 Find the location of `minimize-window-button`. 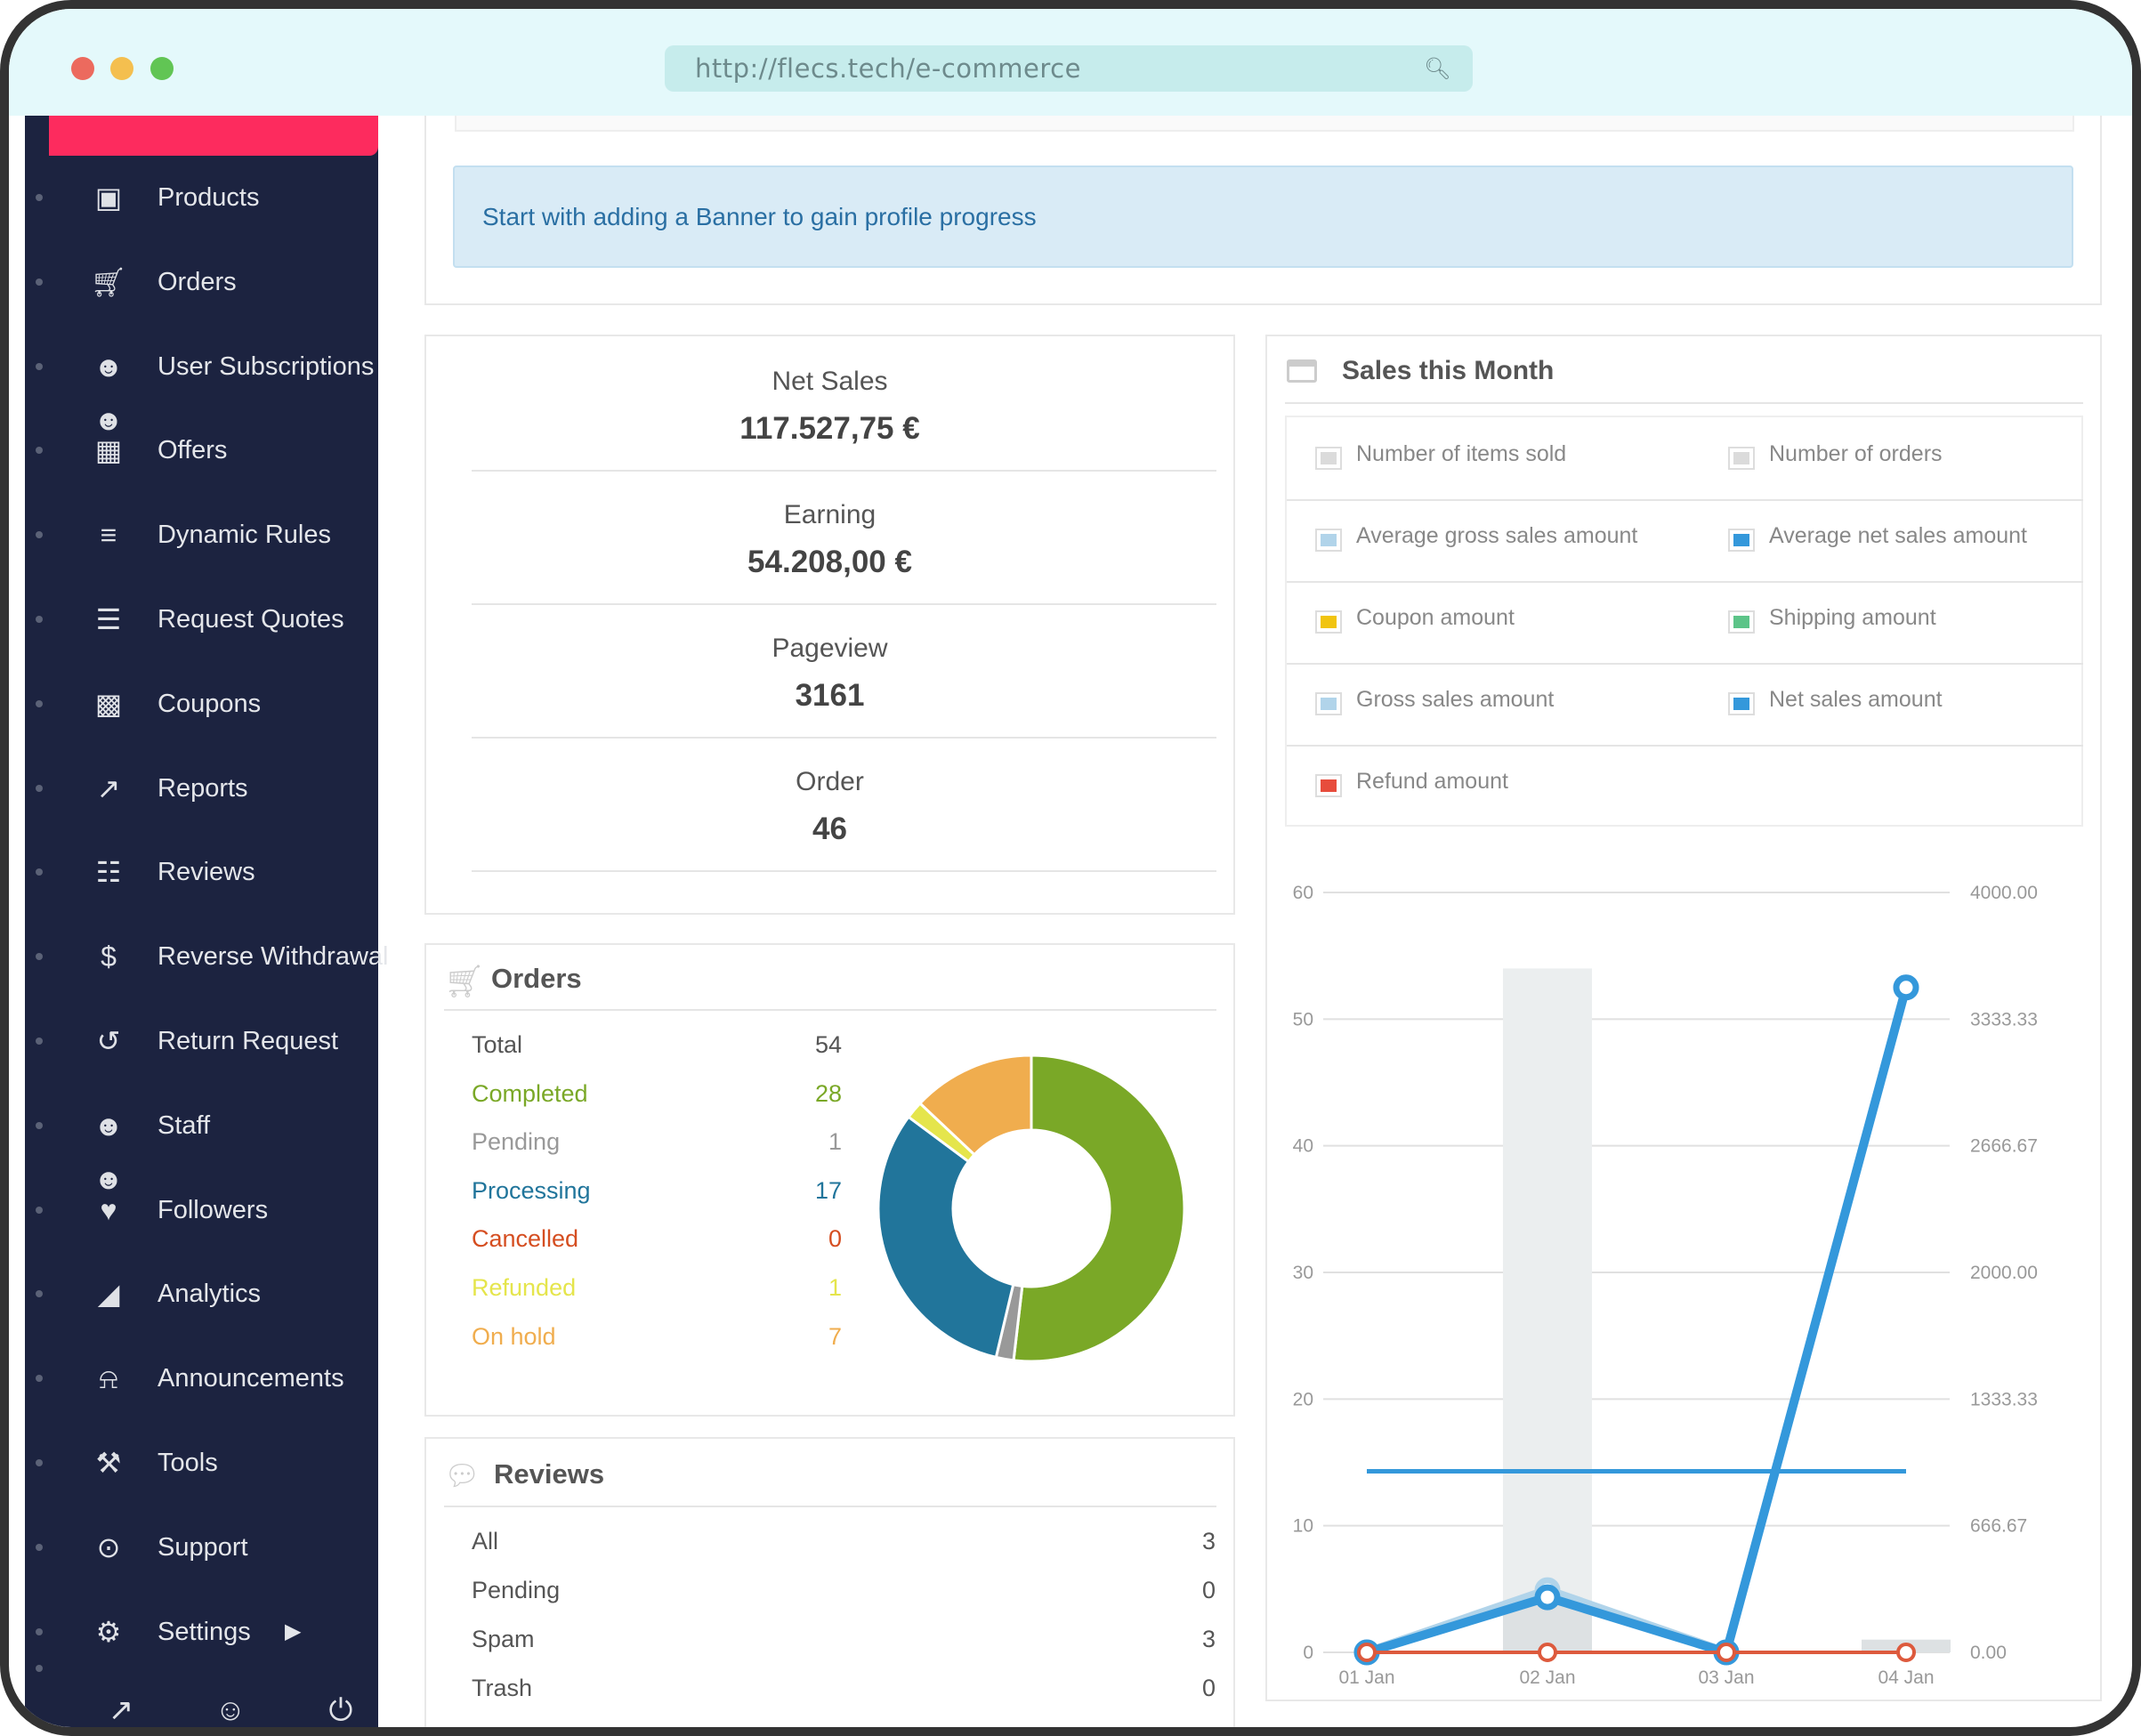

minimize-window-button is located at coordinates (121, 68).